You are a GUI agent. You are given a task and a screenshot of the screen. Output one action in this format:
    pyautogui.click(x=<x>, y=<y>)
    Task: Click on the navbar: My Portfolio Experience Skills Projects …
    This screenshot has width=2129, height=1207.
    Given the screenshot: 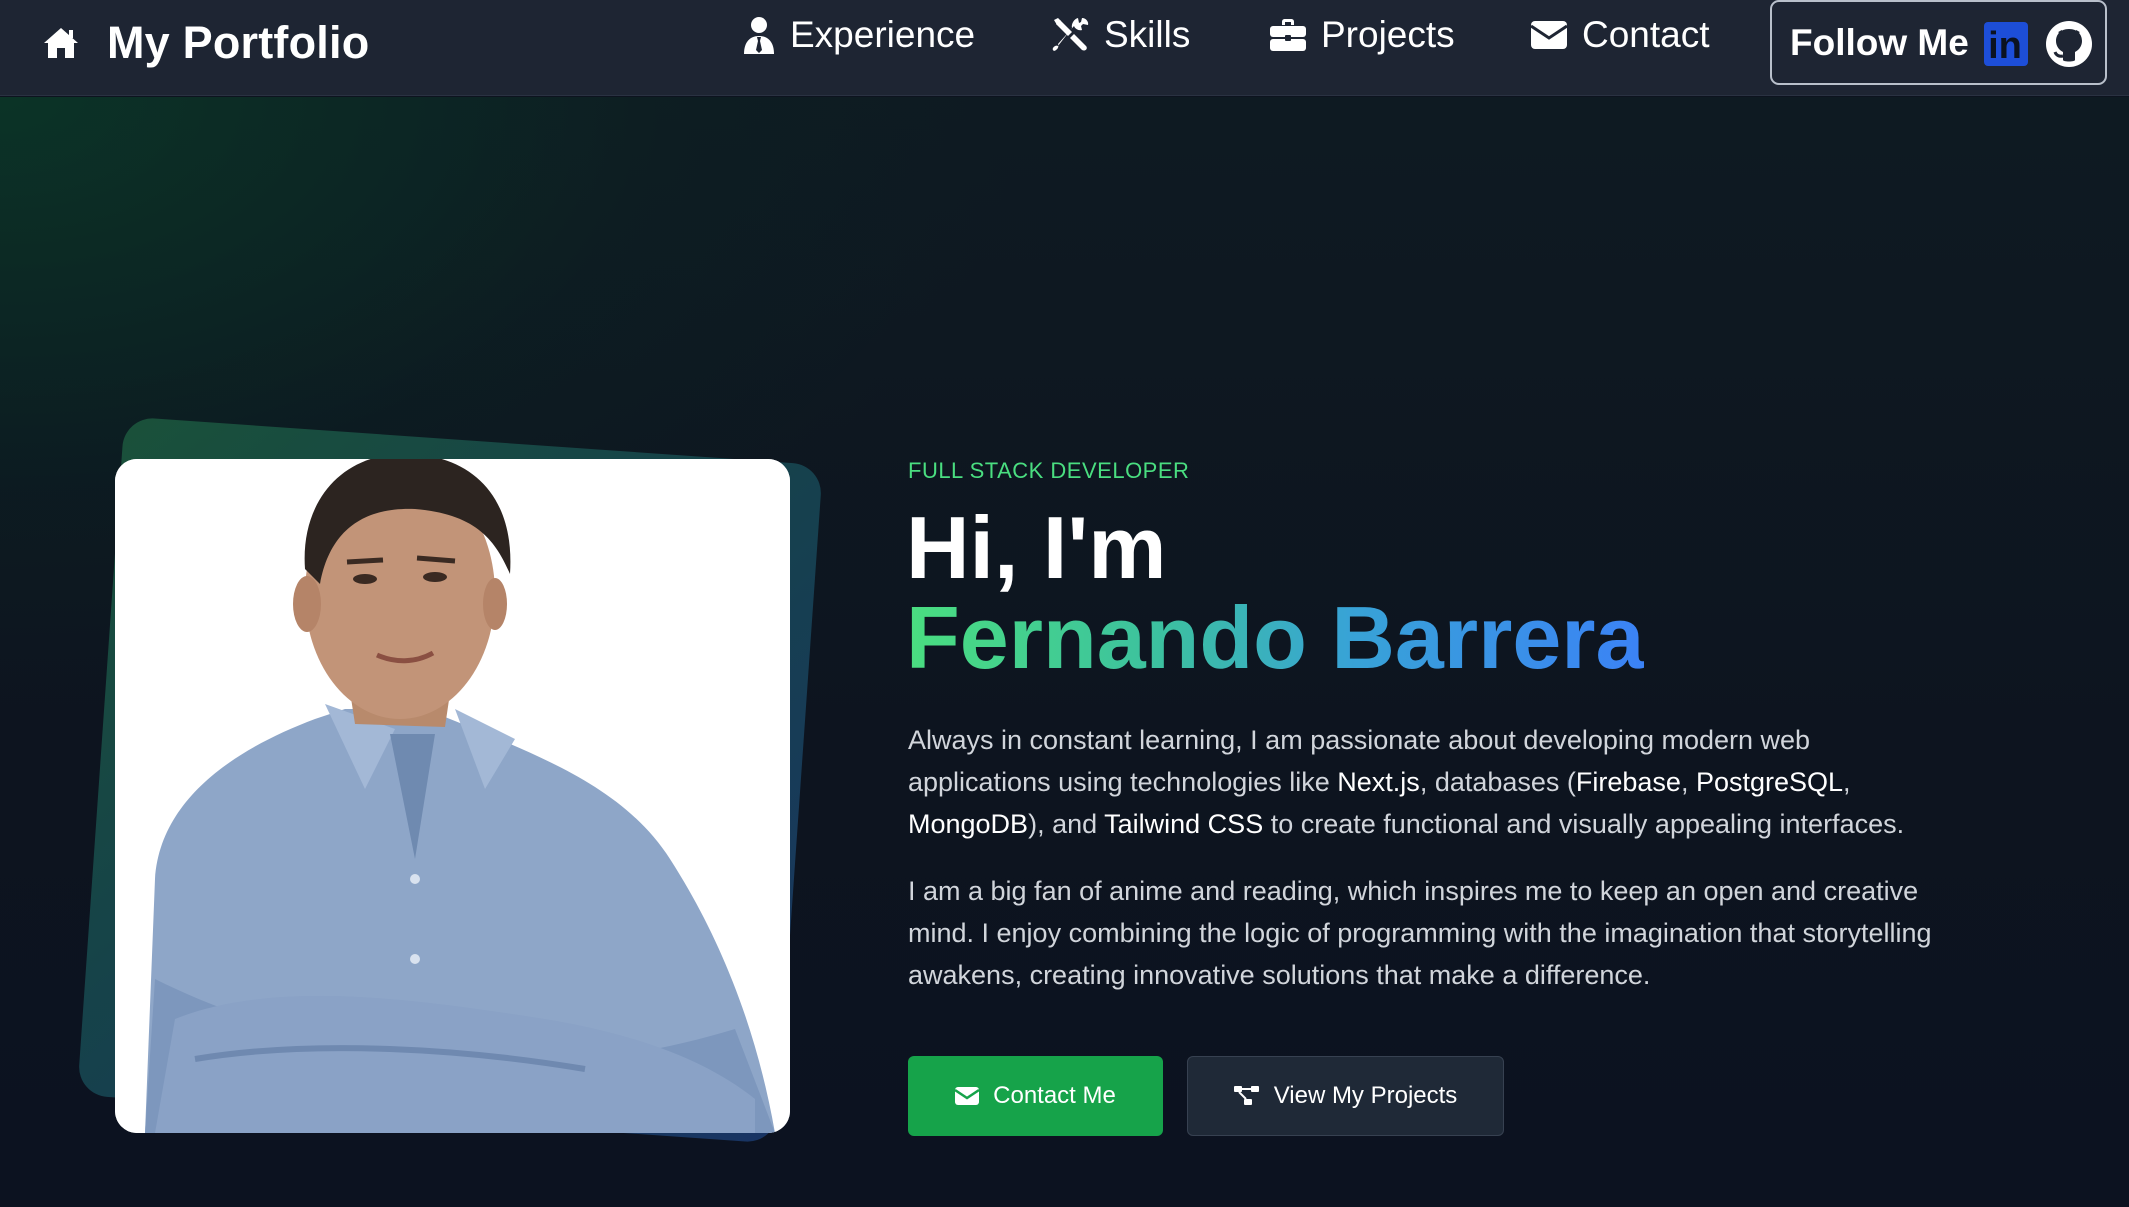 What is the action you would take?
    pyautogui.click(x=1064, y=48)
    